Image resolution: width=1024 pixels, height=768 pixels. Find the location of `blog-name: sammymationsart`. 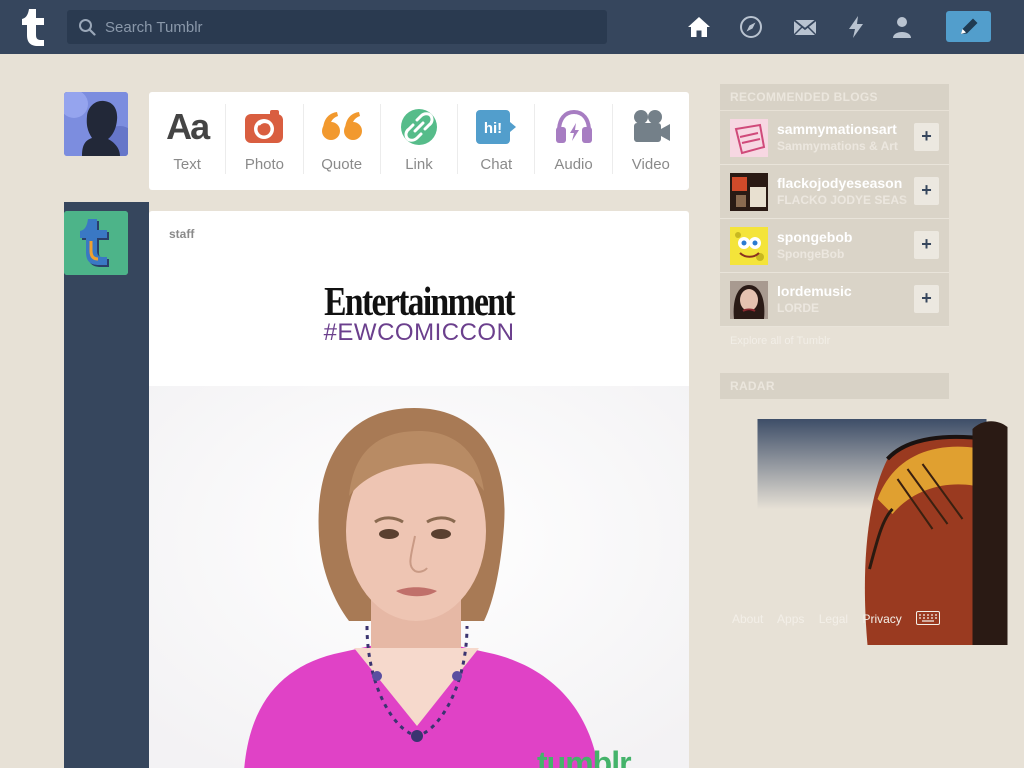

blog-name: sammymationsart is located at coordinates (837, 129).